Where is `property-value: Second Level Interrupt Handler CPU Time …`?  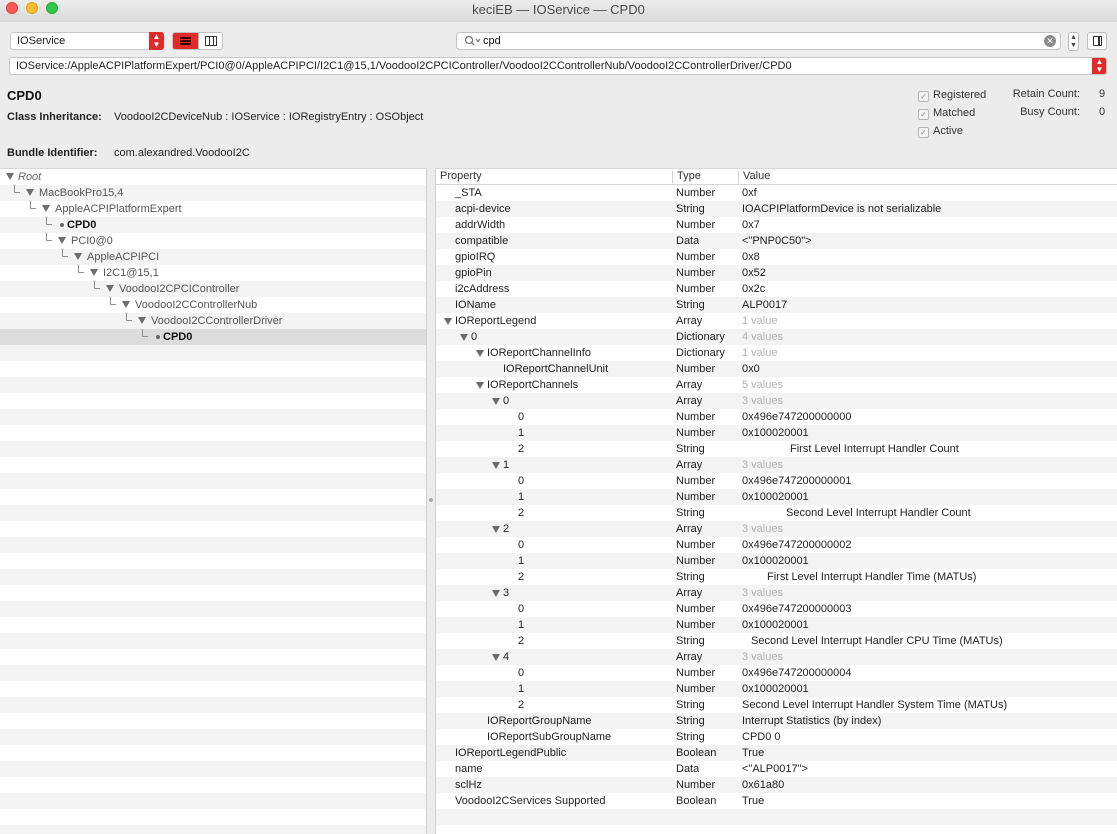
property-value: Second Level Interrupt Handler CPU Time … is located at coordinates (877, 641).